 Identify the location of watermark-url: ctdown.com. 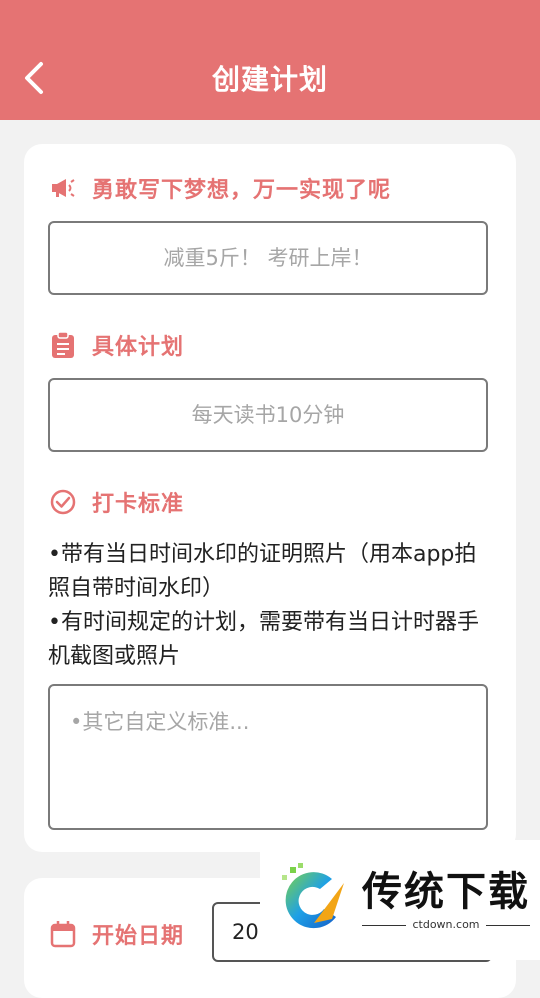
(446, 924).